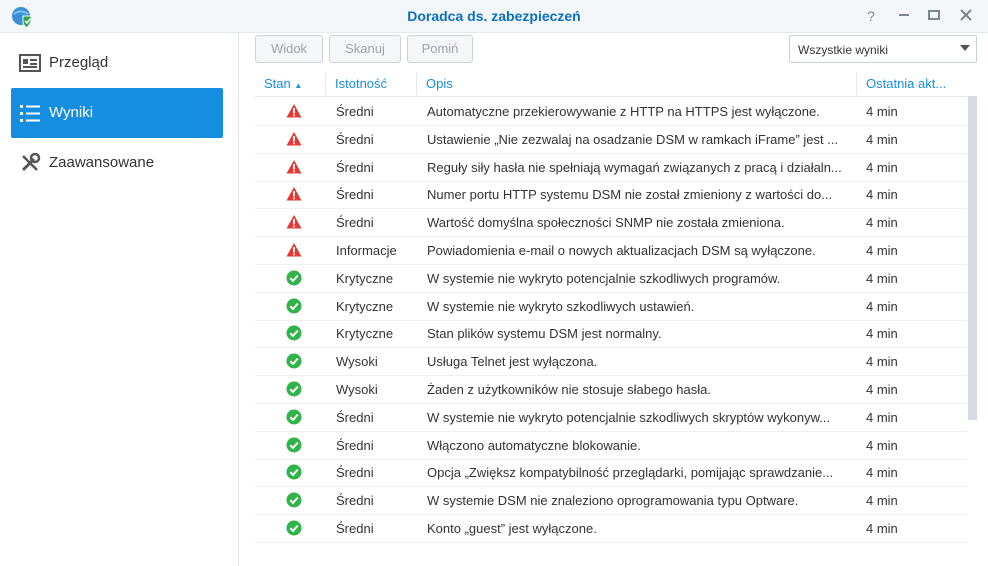  Describe the element at coordinates (871, 16) in the screenshot. I see `help-icon: ?` at that location.